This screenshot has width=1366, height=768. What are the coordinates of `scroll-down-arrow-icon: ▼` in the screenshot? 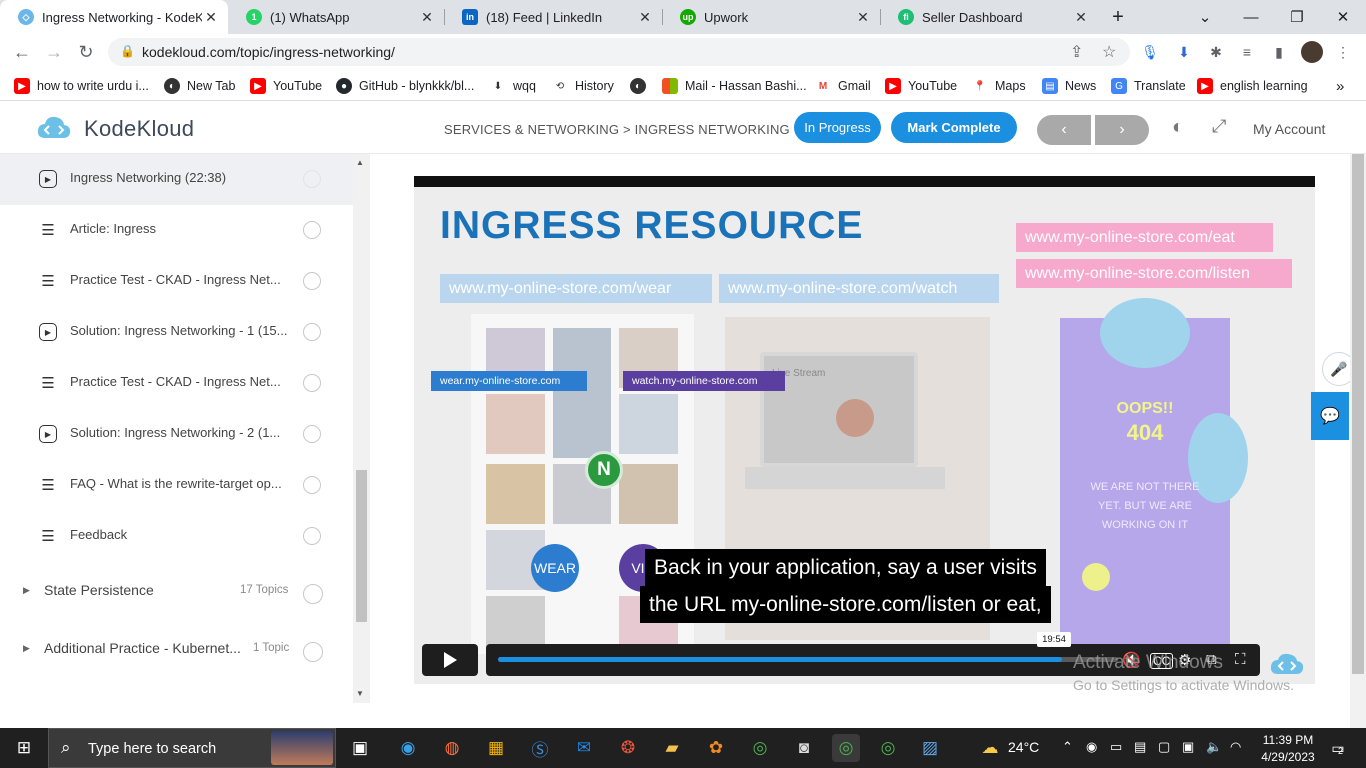 It's located at (360, 693).